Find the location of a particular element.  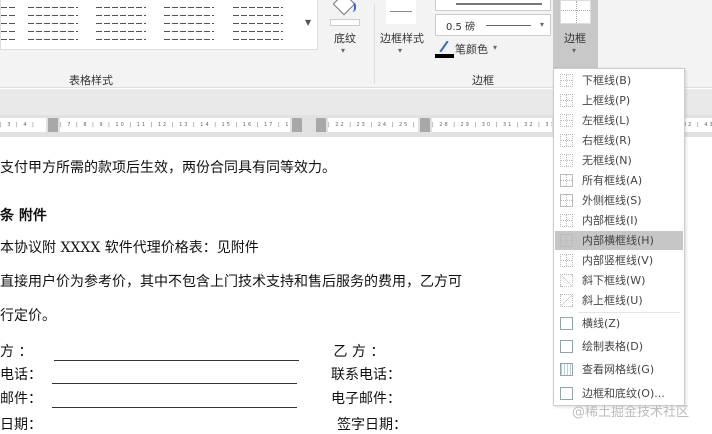

right-border-icon is located at coordinates (566, 140).